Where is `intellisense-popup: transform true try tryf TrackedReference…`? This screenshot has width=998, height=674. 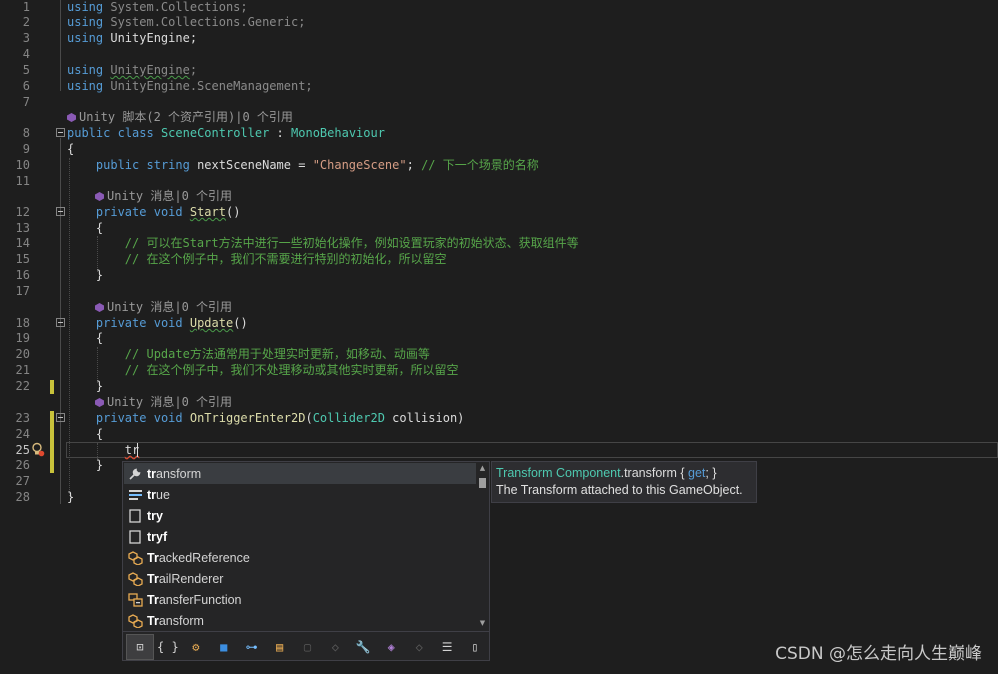
intellisense-popup: transform true try tryf TrackedReference… is located at coordinates (306, 561).